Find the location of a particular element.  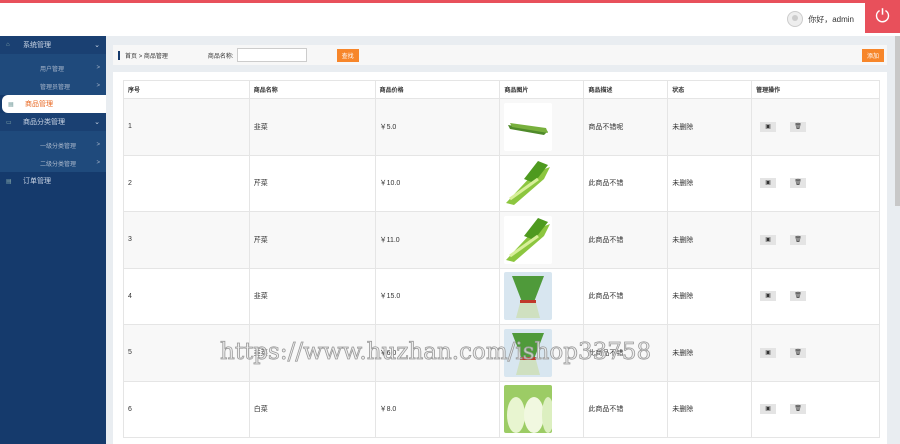

table-row: 5 韭菜 ￥6.0 此商品不错 未删除 ▣ 🗑 is located at coordinates (501, 353).